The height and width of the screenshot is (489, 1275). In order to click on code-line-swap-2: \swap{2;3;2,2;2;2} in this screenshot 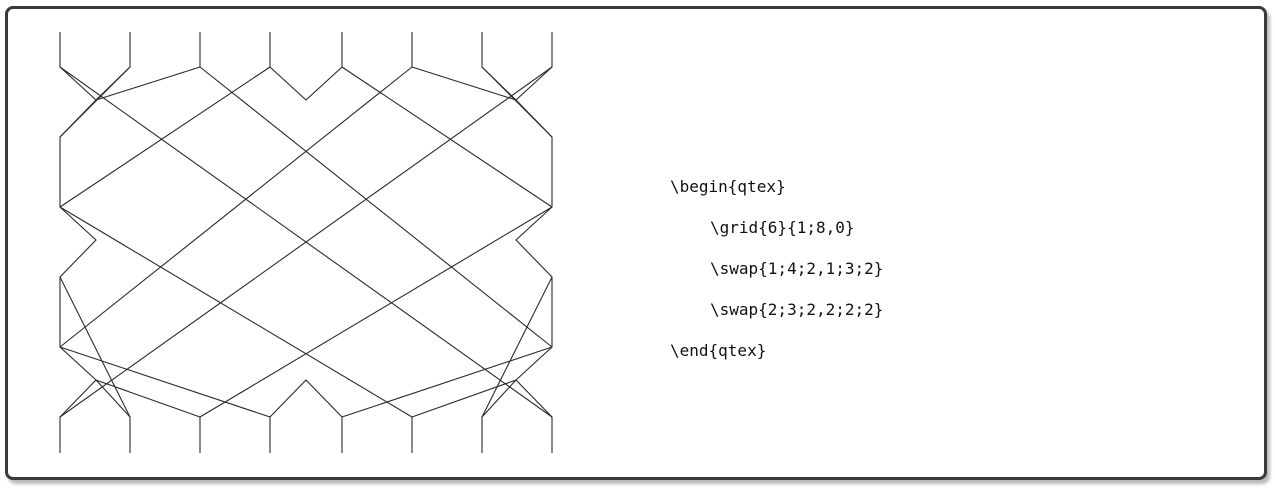, I will do `click(797, 309)`.